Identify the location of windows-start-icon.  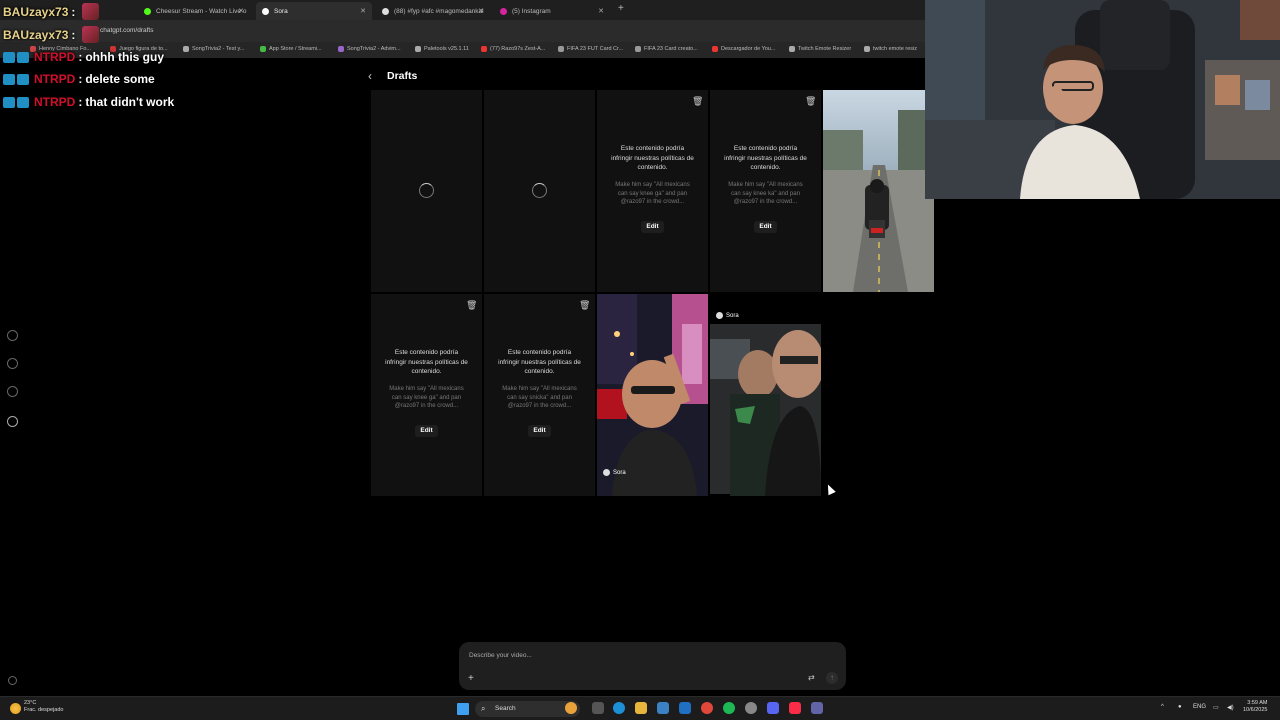
(463, 709).